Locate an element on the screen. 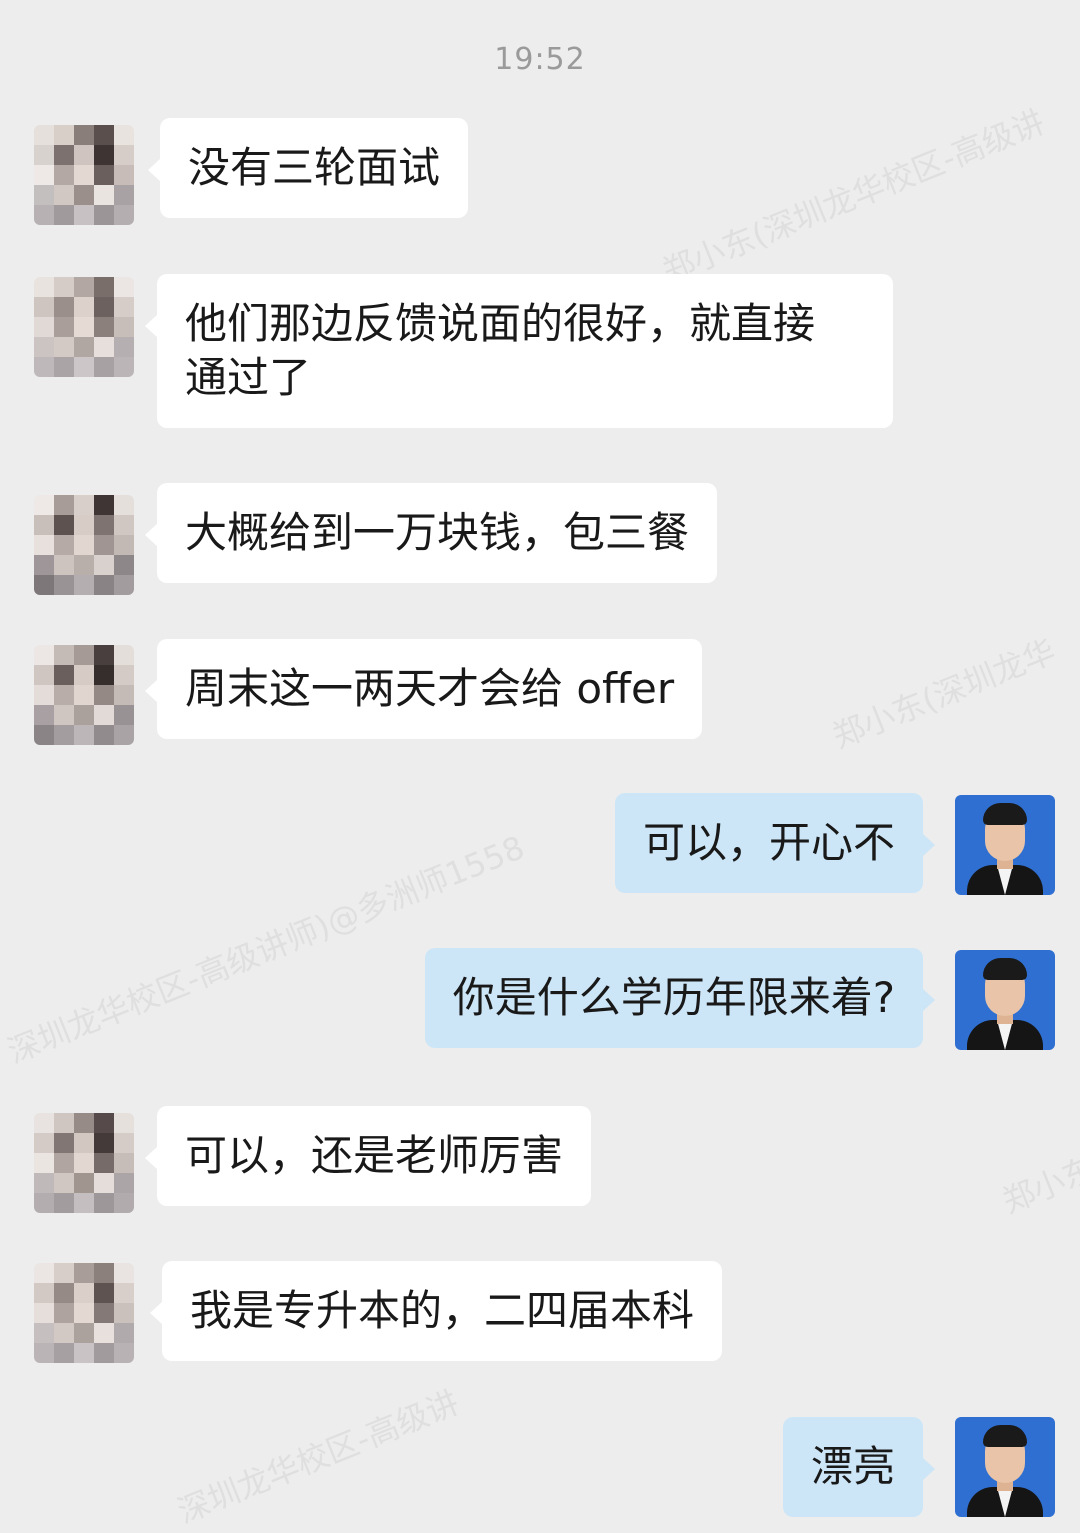 Image resolution: width=1080 pixels, height=1533 pixels. watermark-text: 郑小东(深圳龙华校区-高级讲 is located at coordinates (853, 196).